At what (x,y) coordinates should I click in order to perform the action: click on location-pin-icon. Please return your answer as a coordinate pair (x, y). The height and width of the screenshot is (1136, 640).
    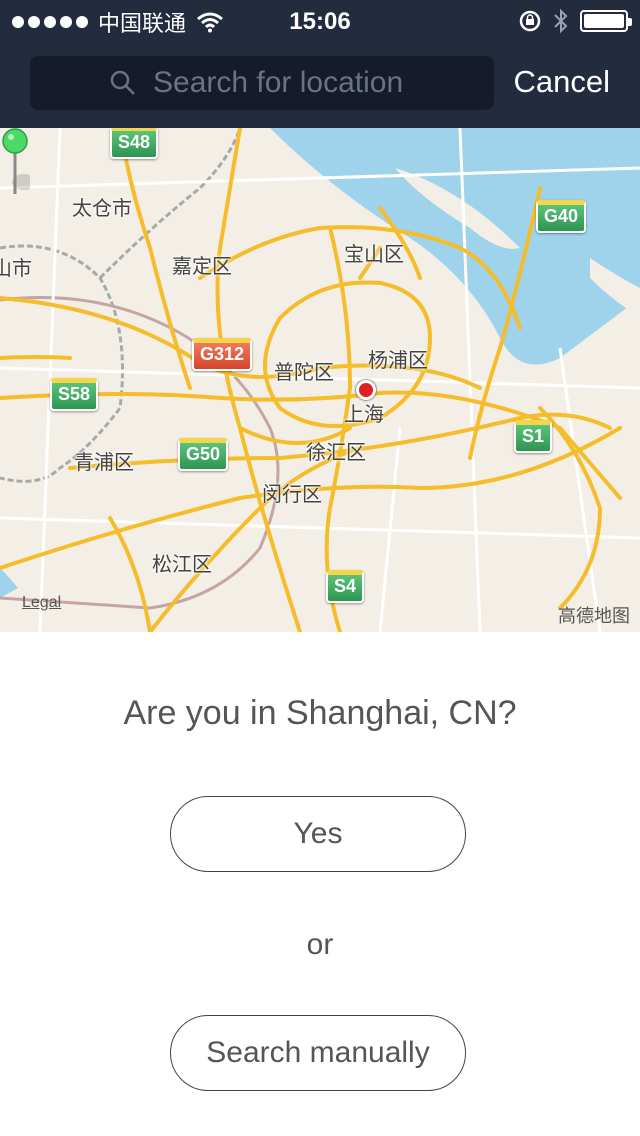
    Looking at the image, I should click on (15, 163).